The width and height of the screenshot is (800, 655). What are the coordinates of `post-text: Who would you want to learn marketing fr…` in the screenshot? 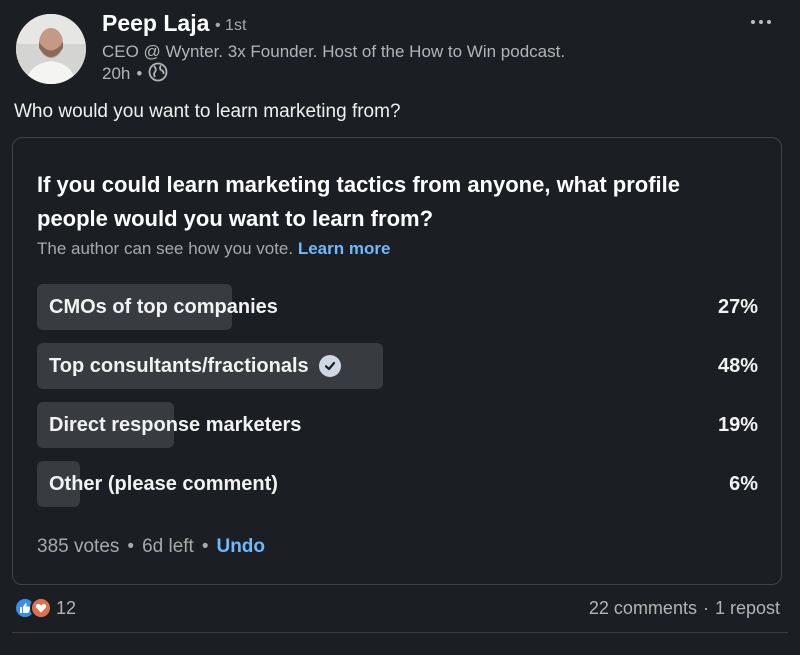 It's located at (207, 111).